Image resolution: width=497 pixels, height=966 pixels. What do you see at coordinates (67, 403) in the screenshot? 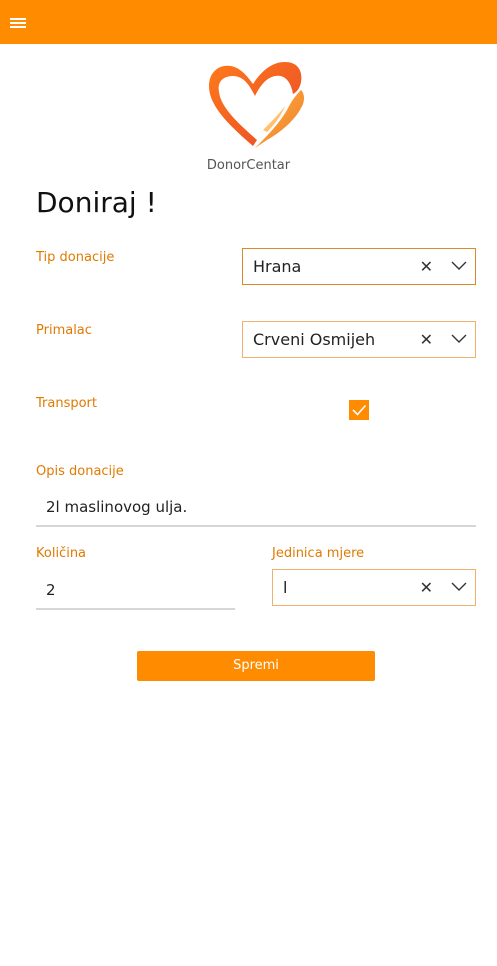
I see `transport-label: Transport` at bounding box center [67, 403].